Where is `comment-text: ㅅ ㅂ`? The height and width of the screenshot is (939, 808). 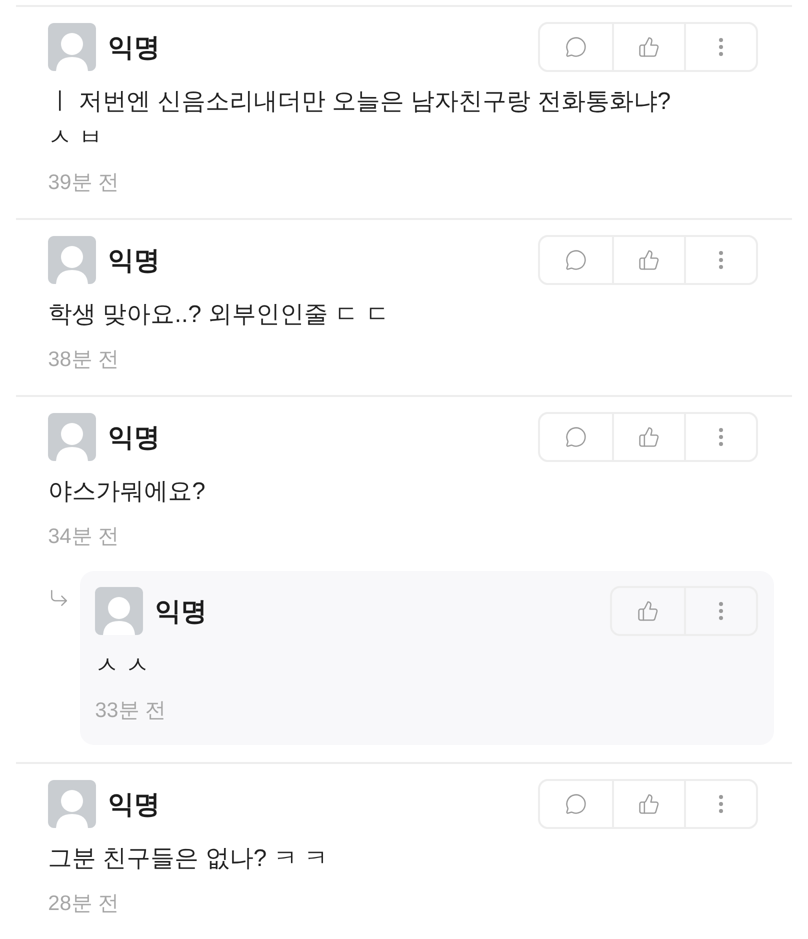
comment-text: ㅅ ㅂ is located at coordinates (75, 138).